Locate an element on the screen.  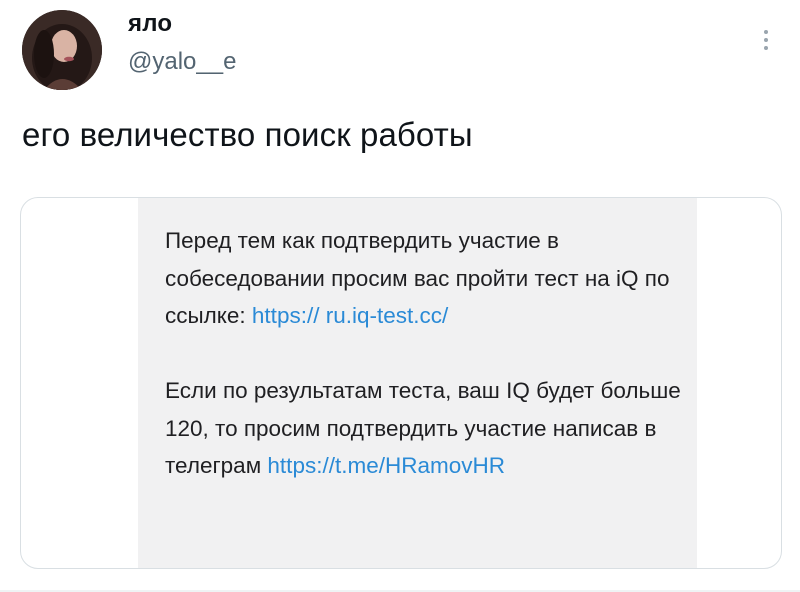
display-name: яло is located at coordinates (150, 24).